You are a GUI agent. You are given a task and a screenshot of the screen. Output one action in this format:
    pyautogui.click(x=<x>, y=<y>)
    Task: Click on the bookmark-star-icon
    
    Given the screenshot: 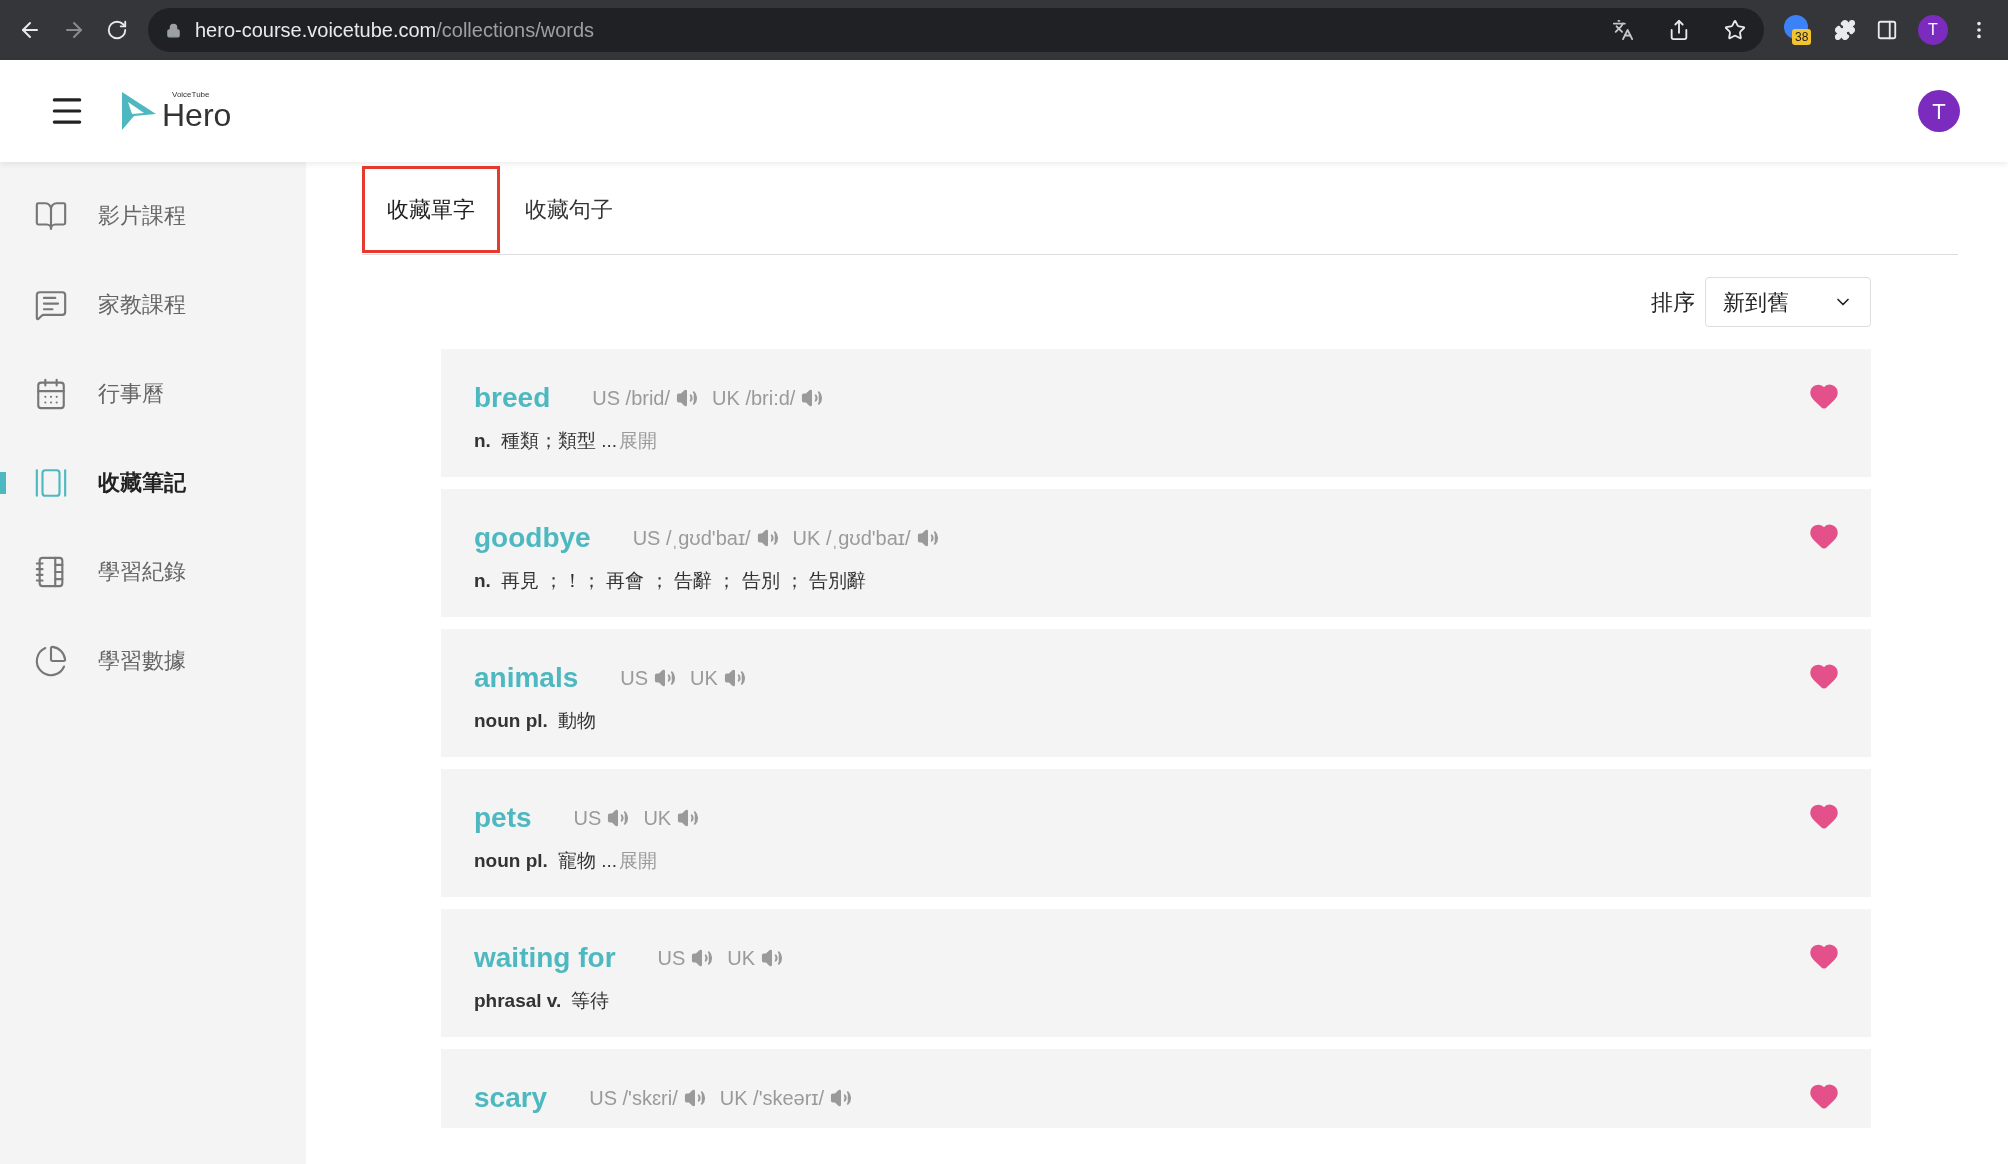 What is the action you would take?
    pyautogui.click(x=1735, y=30)
    